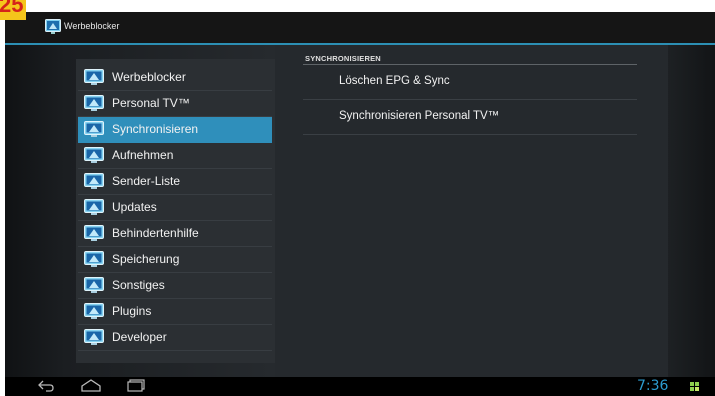 The height and width of the screenshot is (396, 715). What do you see at coordinates (149, 77) in the screenshot?
I see `sidebar-item-label: Werbeblocker` at bounding box center [149, 77].